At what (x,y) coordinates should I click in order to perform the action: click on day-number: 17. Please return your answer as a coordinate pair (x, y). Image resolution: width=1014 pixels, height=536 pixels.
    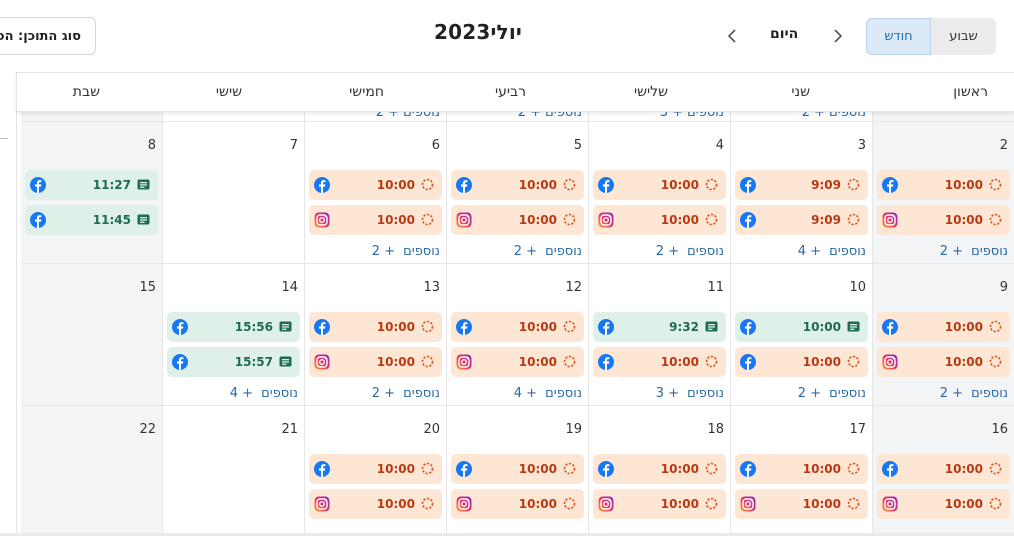
    Looking at the image, I should click on (857, 429).